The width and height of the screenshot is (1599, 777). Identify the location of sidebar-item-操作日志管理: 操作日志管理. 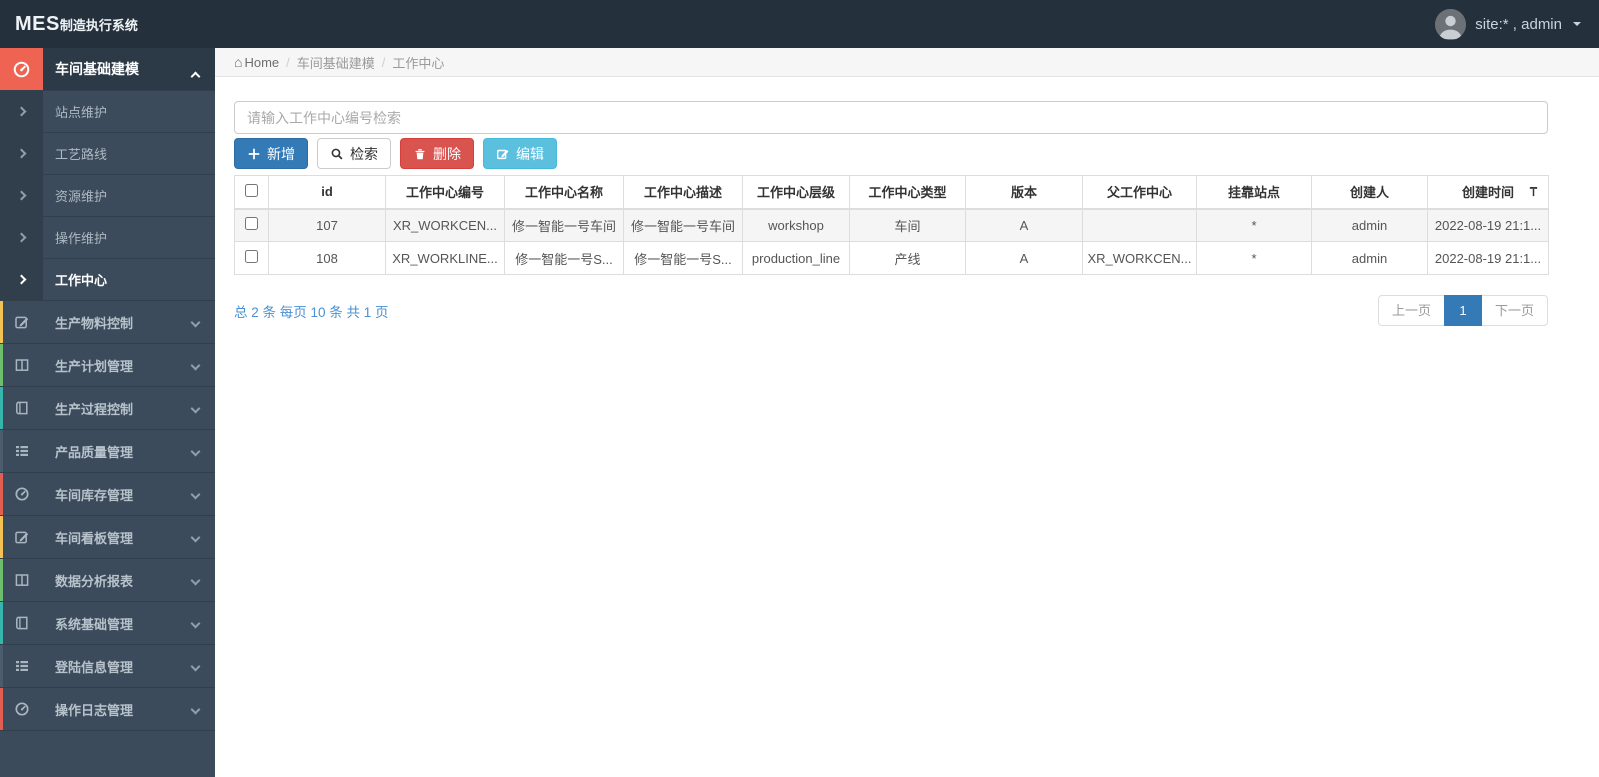
(107, 709).